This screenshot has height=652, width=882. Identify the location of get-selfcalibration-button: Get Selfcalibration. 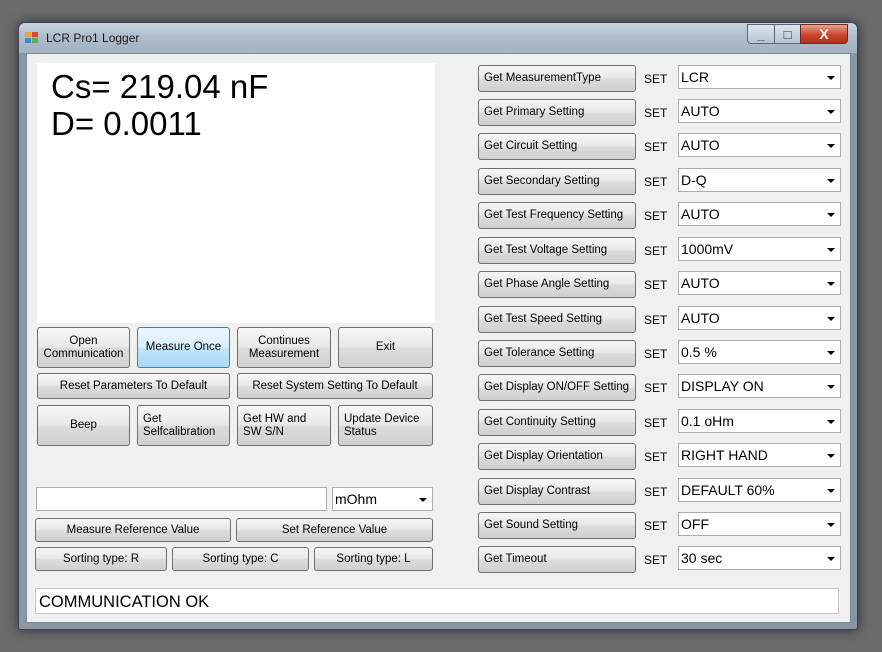
(183, 425).